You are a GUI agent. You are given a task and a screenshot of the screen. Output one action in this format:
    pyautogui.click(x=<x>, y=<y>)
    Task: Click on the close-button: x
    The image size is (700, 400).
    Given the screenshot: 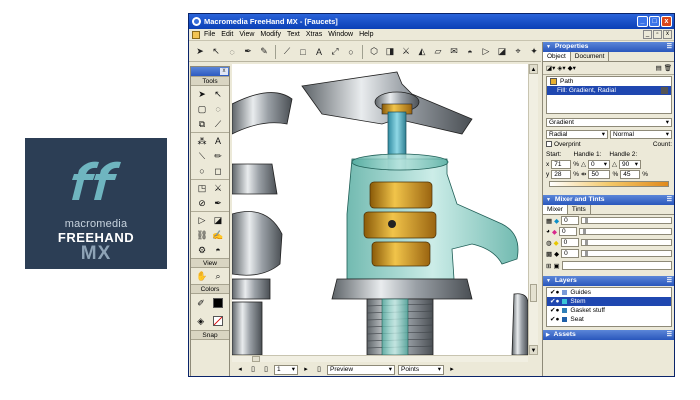 What is the action you would take?
    pyautogui.click(x=666, y=21)
    